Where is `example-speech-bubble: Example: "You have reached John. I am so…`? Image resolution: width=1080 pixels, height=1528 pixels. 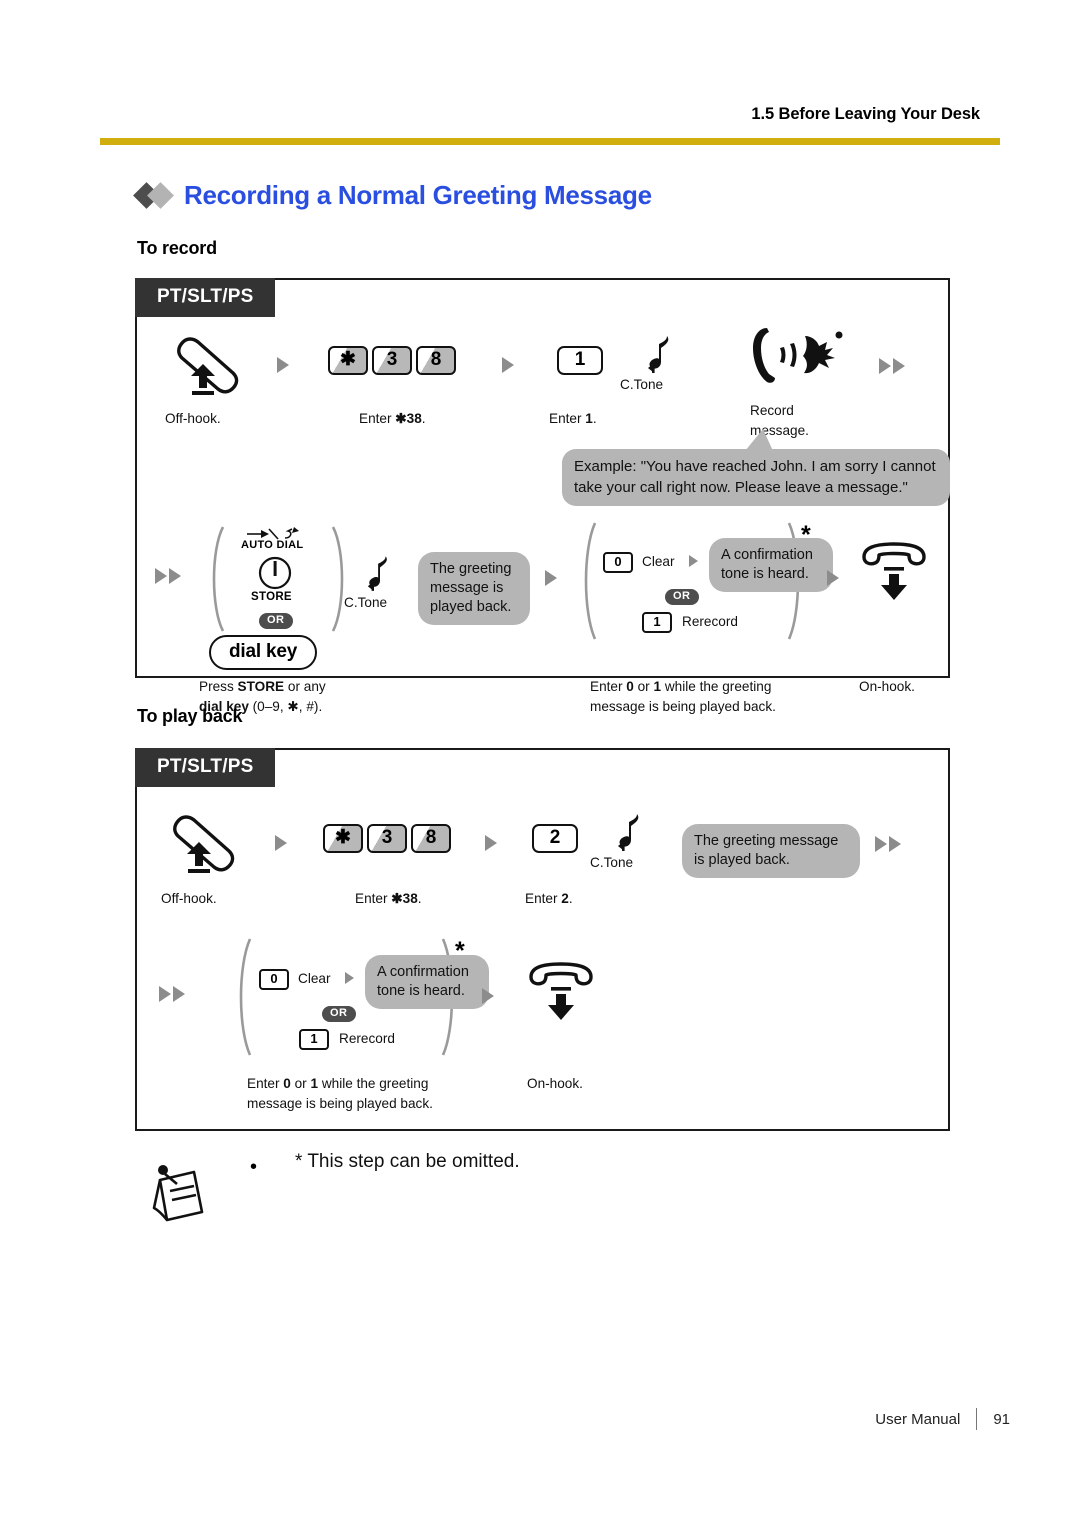
example-speech-bubble: Example: "You have reached John. I am so… is located at coordinates (756, 478).